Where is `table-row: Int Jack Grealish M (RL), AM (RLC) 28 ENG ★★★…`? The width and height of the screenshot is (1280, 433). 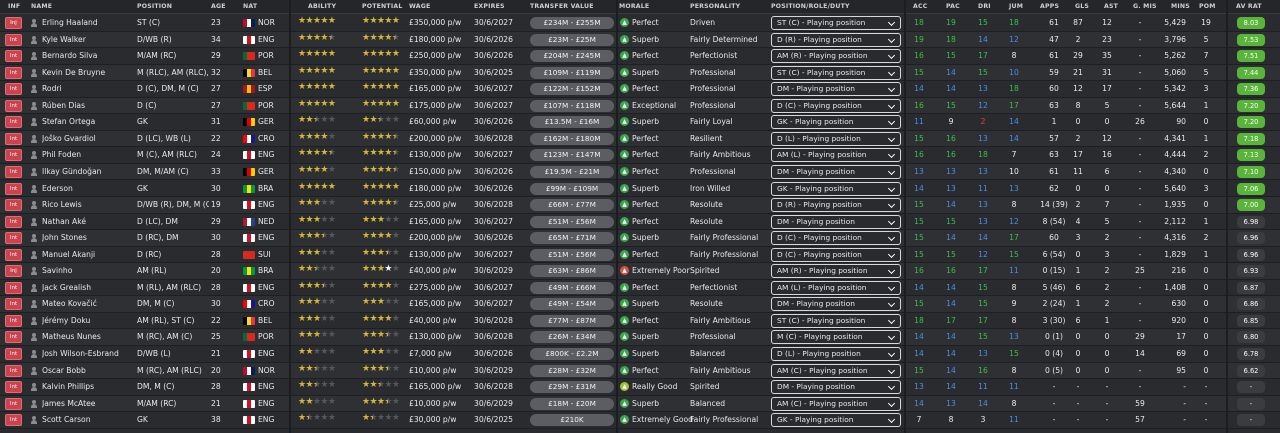
table-row: Int Jack Grealish M (RL), AM (RLC) 28 ENG ★★★… is located at coordinates (640, 288).